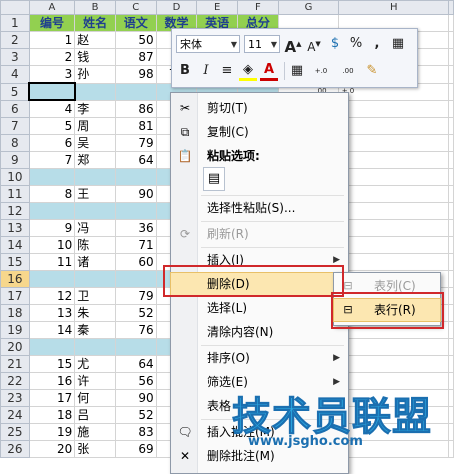 This screenshot has width=454, height=474. I want to click on row-header: 22, so click(15, 381).